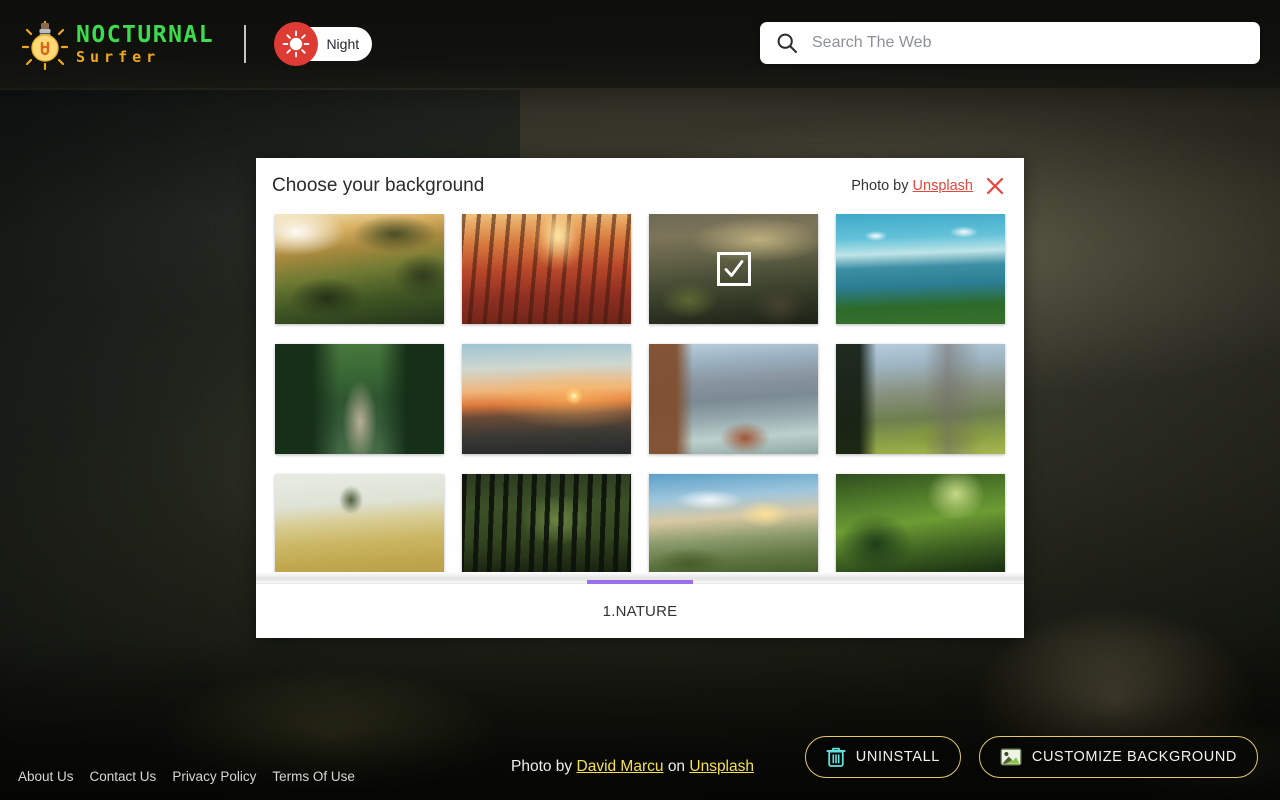 Image resolution: width=1280 pixels, height=800 pixels. I want to click on attribution-middle: on, so click(676, 766).